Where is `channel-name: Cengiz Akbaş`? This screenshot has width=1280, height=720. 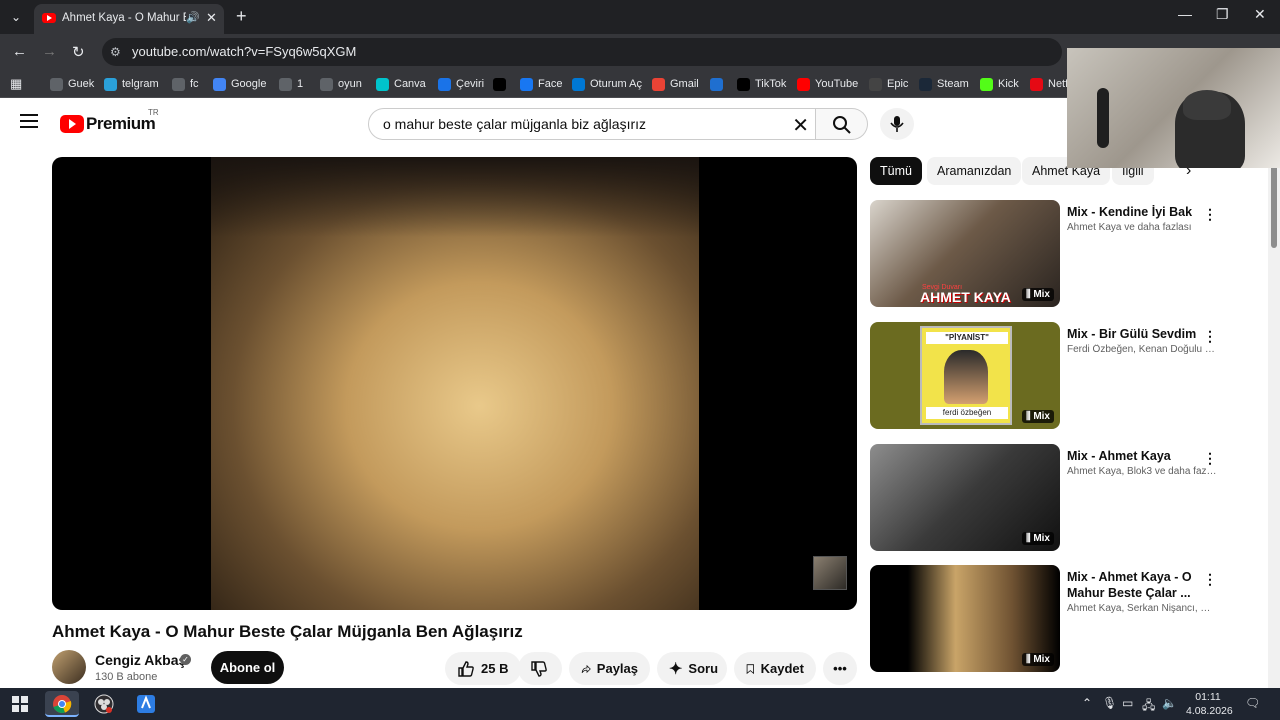 channel-name: Cengiz Akbaş is located at coordinates (140, 660).